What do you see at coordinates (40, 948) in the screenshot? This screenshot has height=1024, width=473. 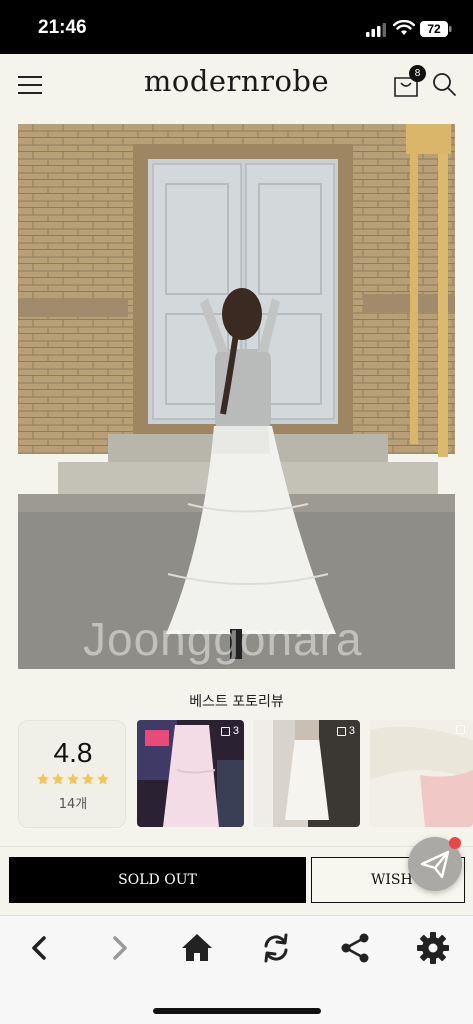 I see `back-icon` at bounding box center [40, 948].